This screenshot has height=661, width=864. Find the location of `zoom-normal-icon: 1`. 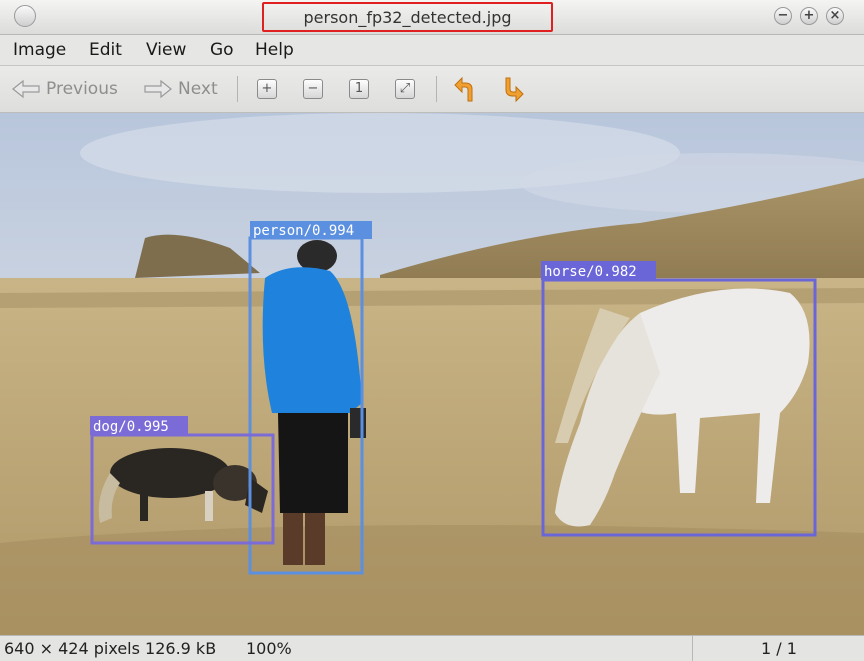

zoom-normal-icon: 1 is located at coordinates (359, 89).